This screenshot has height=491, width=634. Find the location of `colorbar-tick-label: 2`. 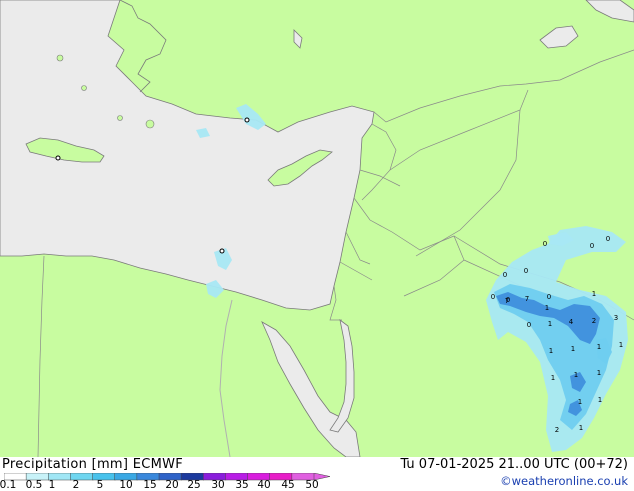

colorbar-tick-label: 2 is located at coordinates (76, 485).